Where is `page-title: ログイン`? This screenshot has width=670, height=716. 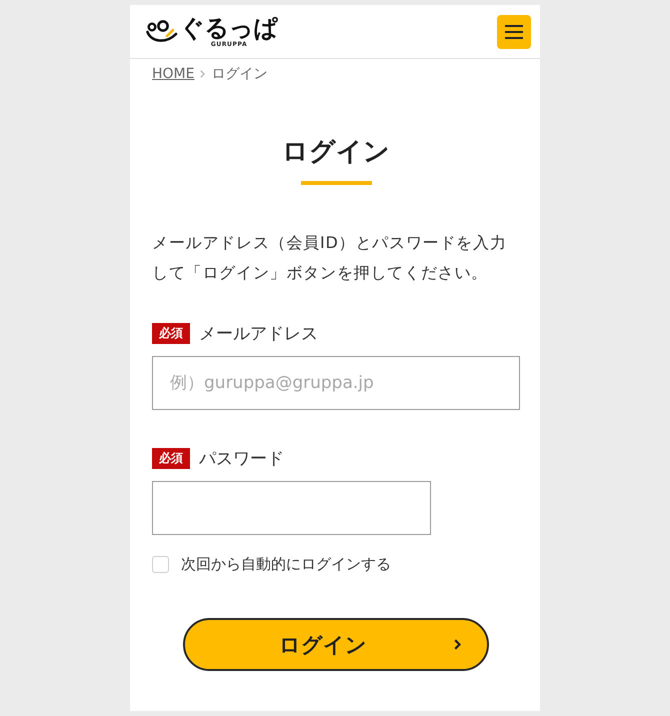
page-title: ログイン is located at coordinates (336, 152).